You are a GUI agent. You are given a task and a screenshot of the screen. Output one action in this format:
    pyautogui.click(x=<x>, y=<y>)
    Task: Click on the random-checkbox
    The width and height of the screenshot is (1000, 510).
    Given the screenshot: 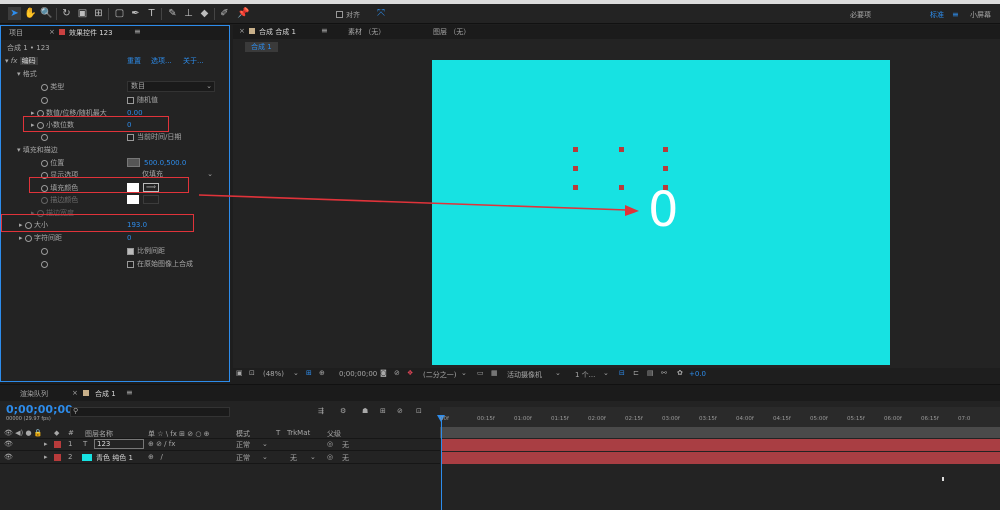 What is the action you would take?
    pyautogui.click(x=130, y=100)
    